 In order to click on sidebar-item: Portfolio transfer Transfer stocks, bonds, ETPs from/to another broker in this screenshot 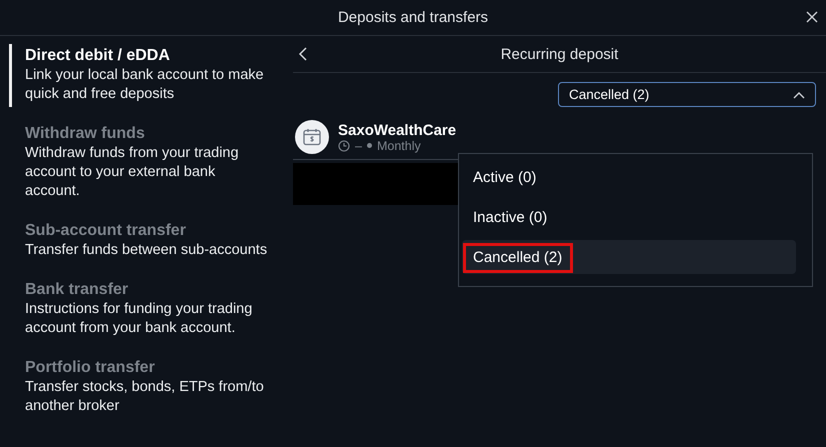, I will do `click(148, 387)`.